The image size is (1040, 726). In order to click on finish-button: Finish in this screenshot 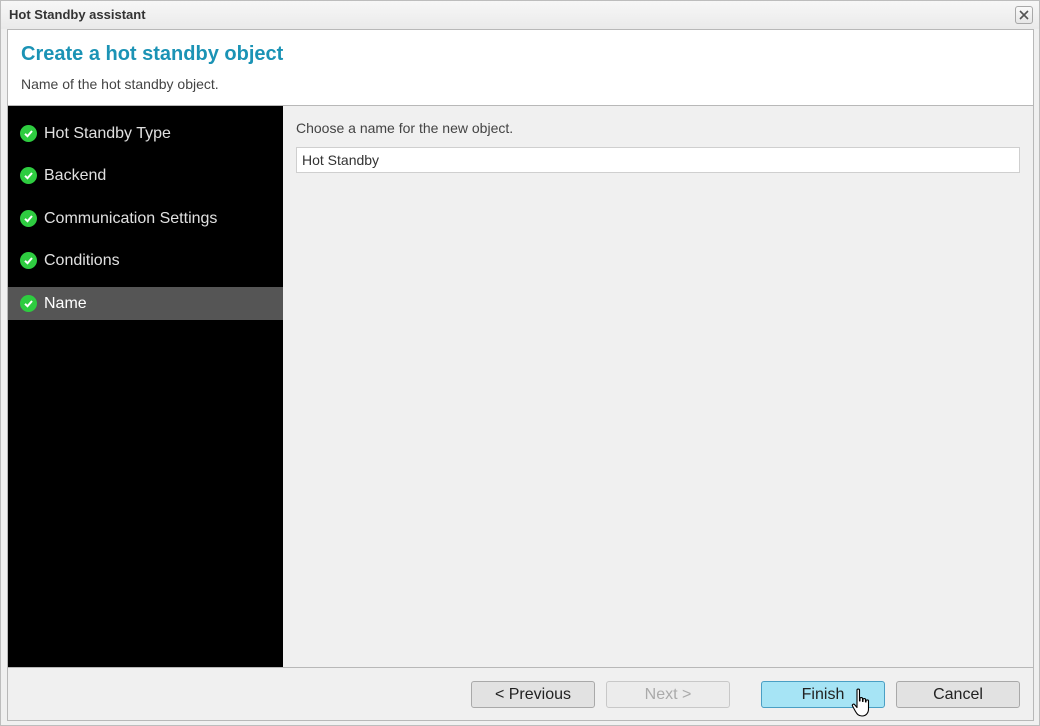, I will do `click(823, 694)`.